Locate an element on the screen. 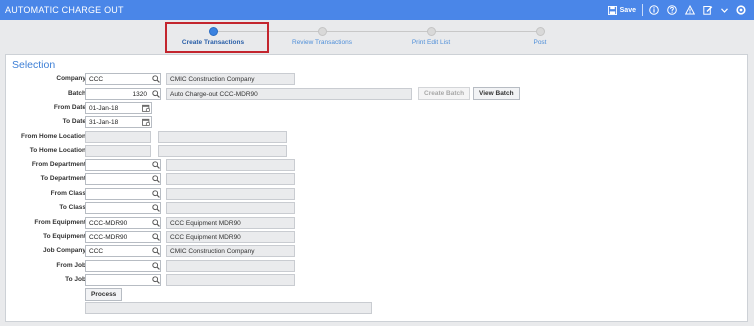  process-button: Process is located at coordinates (104, 294).